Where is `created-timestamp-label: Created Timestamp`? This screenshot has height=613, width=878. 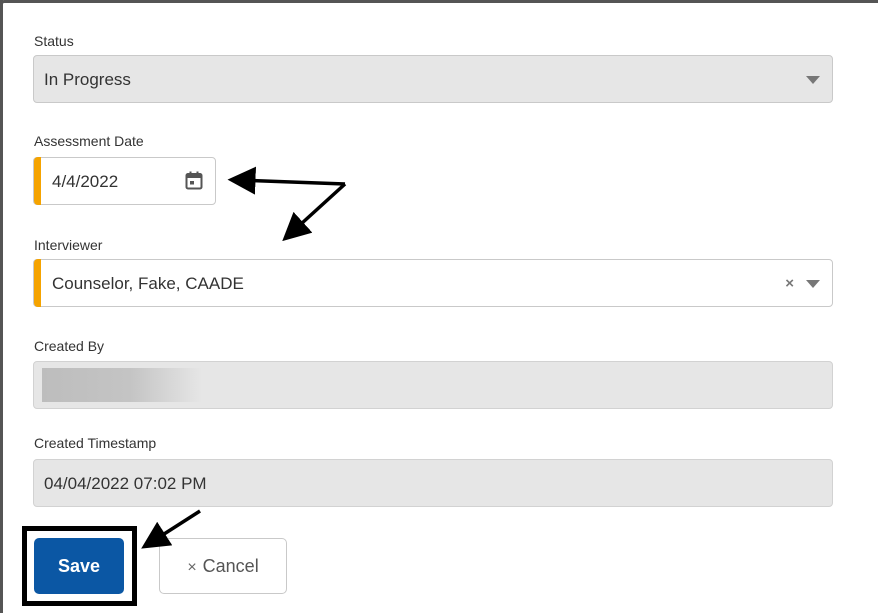
created-timestamp-label: Created Timestamp is located at coordinates (95, 443).